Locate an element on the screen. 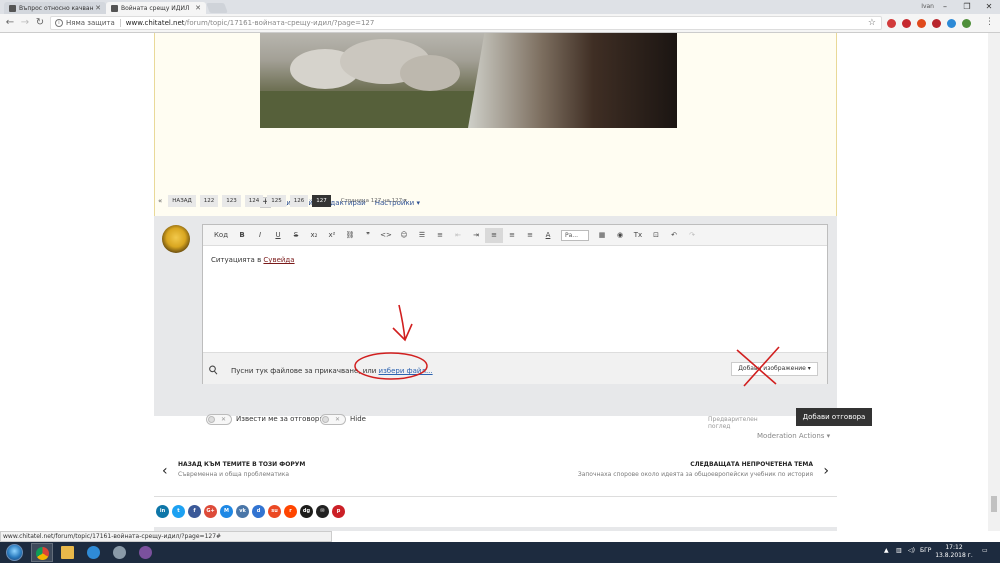 This screenshot has height=563, width=1000. bold-button: B is located at coordinates (242, 235).